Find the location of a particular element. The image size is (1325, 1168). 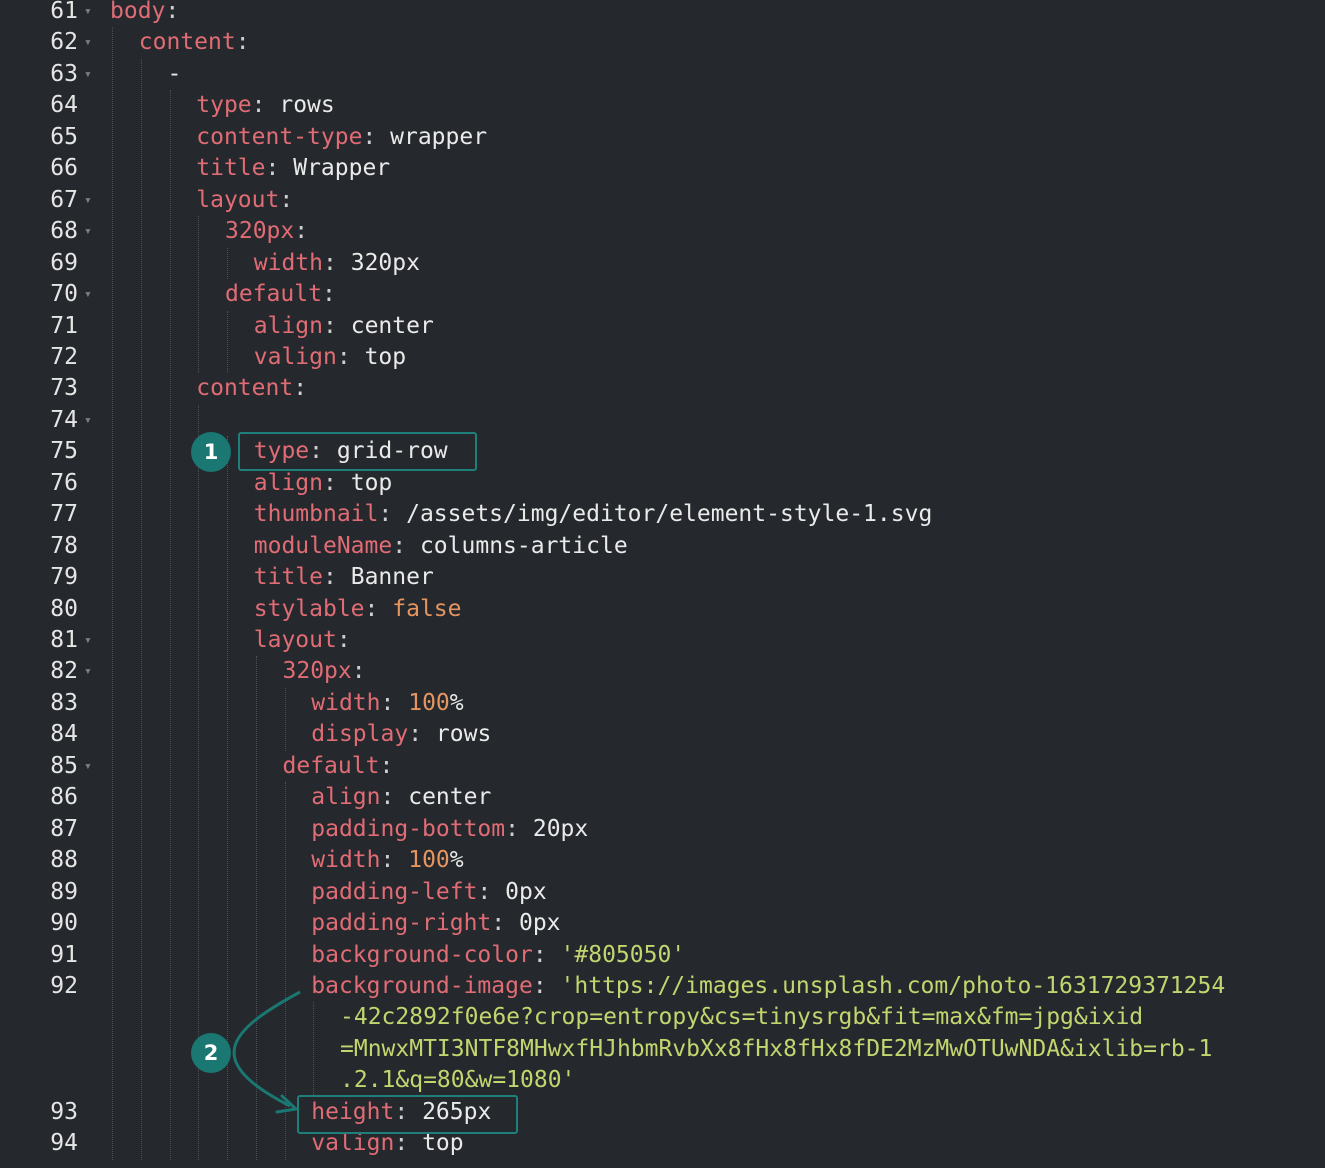

code-line: 66 title: Wrapper is located at coordinates (662, 169).